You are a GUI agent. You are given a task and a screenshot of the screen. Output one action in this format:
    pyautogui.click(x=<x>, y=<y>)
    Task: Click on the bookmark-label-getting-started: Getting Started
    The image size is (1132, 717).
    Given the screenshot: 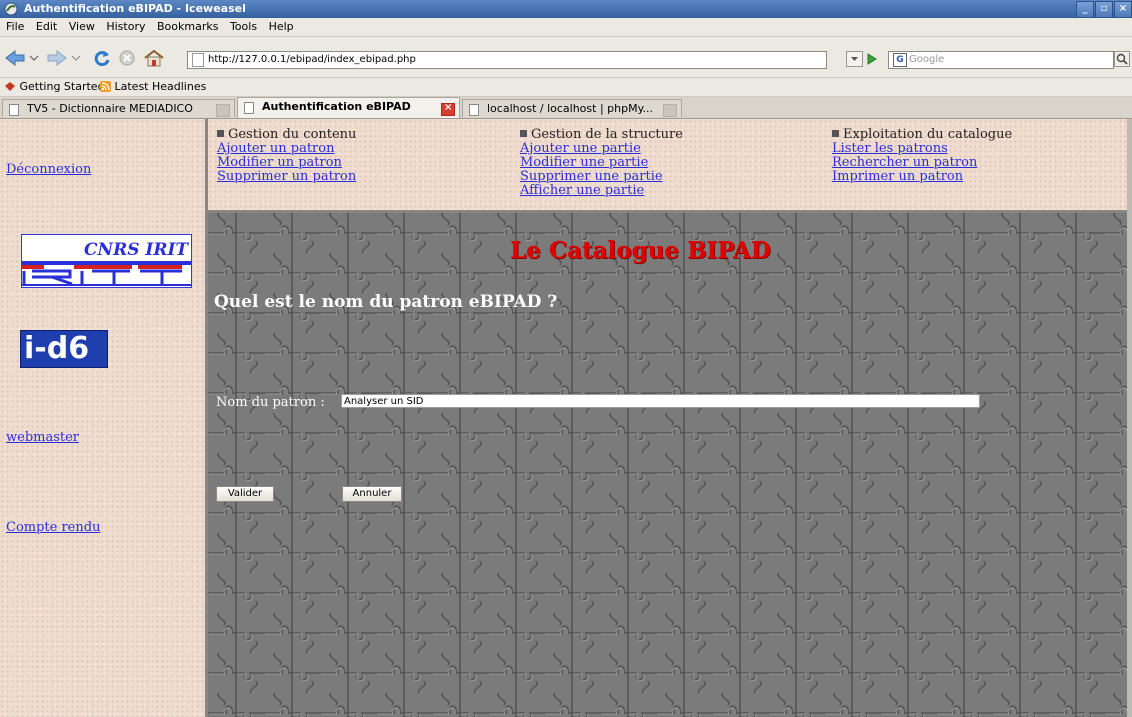 What is the action you would take?
    pyautogui.click(x=62, y=86)
    